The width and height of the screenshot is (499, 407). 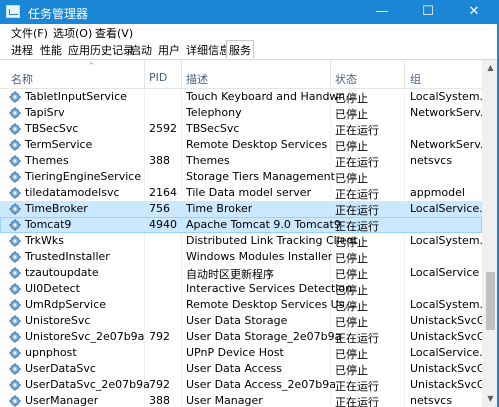 What do you see at coordinates (13, 11) in the screenshot?
I see `task-manager-icon` at bounding box center [13, 11].